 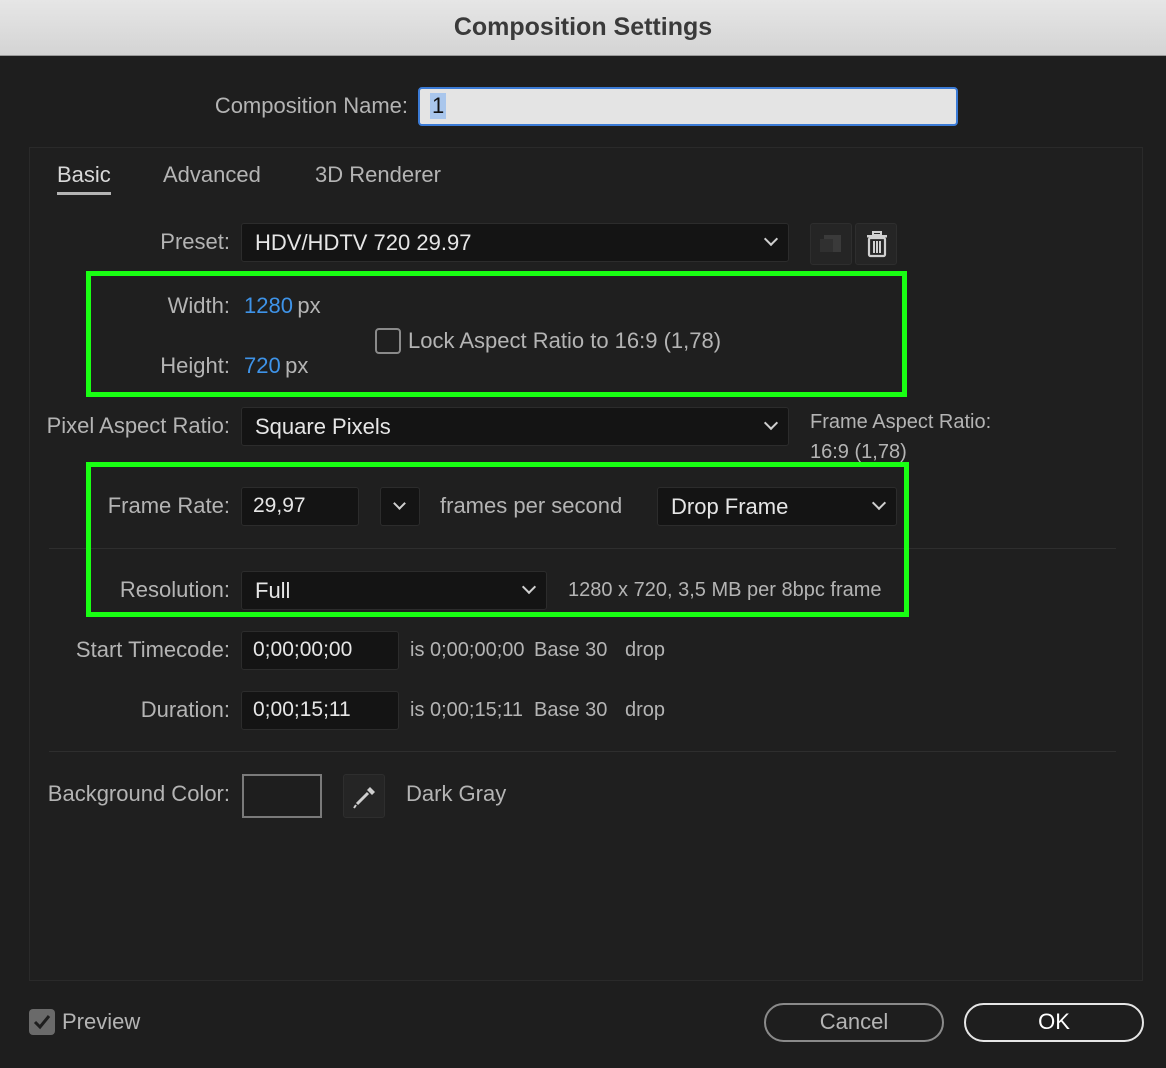 What do you see at coordinates (901, 422) in the screenshot?
I see `frame-aspect-label: Frame Aspect Ratio:` at bounding box center [901, 422].